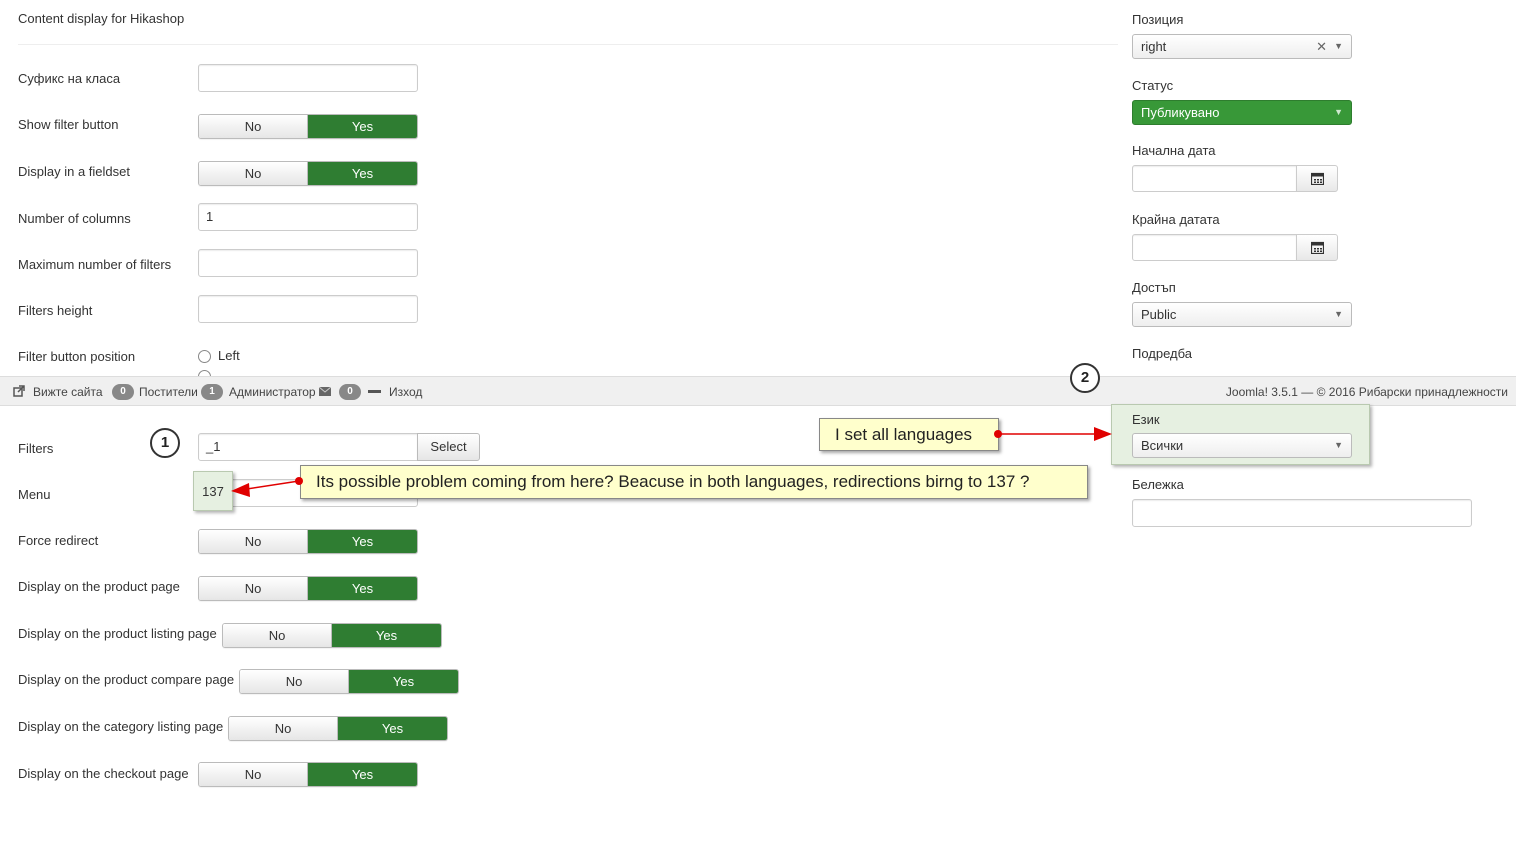  I want to click on max-filters-input, so click(308, 263).